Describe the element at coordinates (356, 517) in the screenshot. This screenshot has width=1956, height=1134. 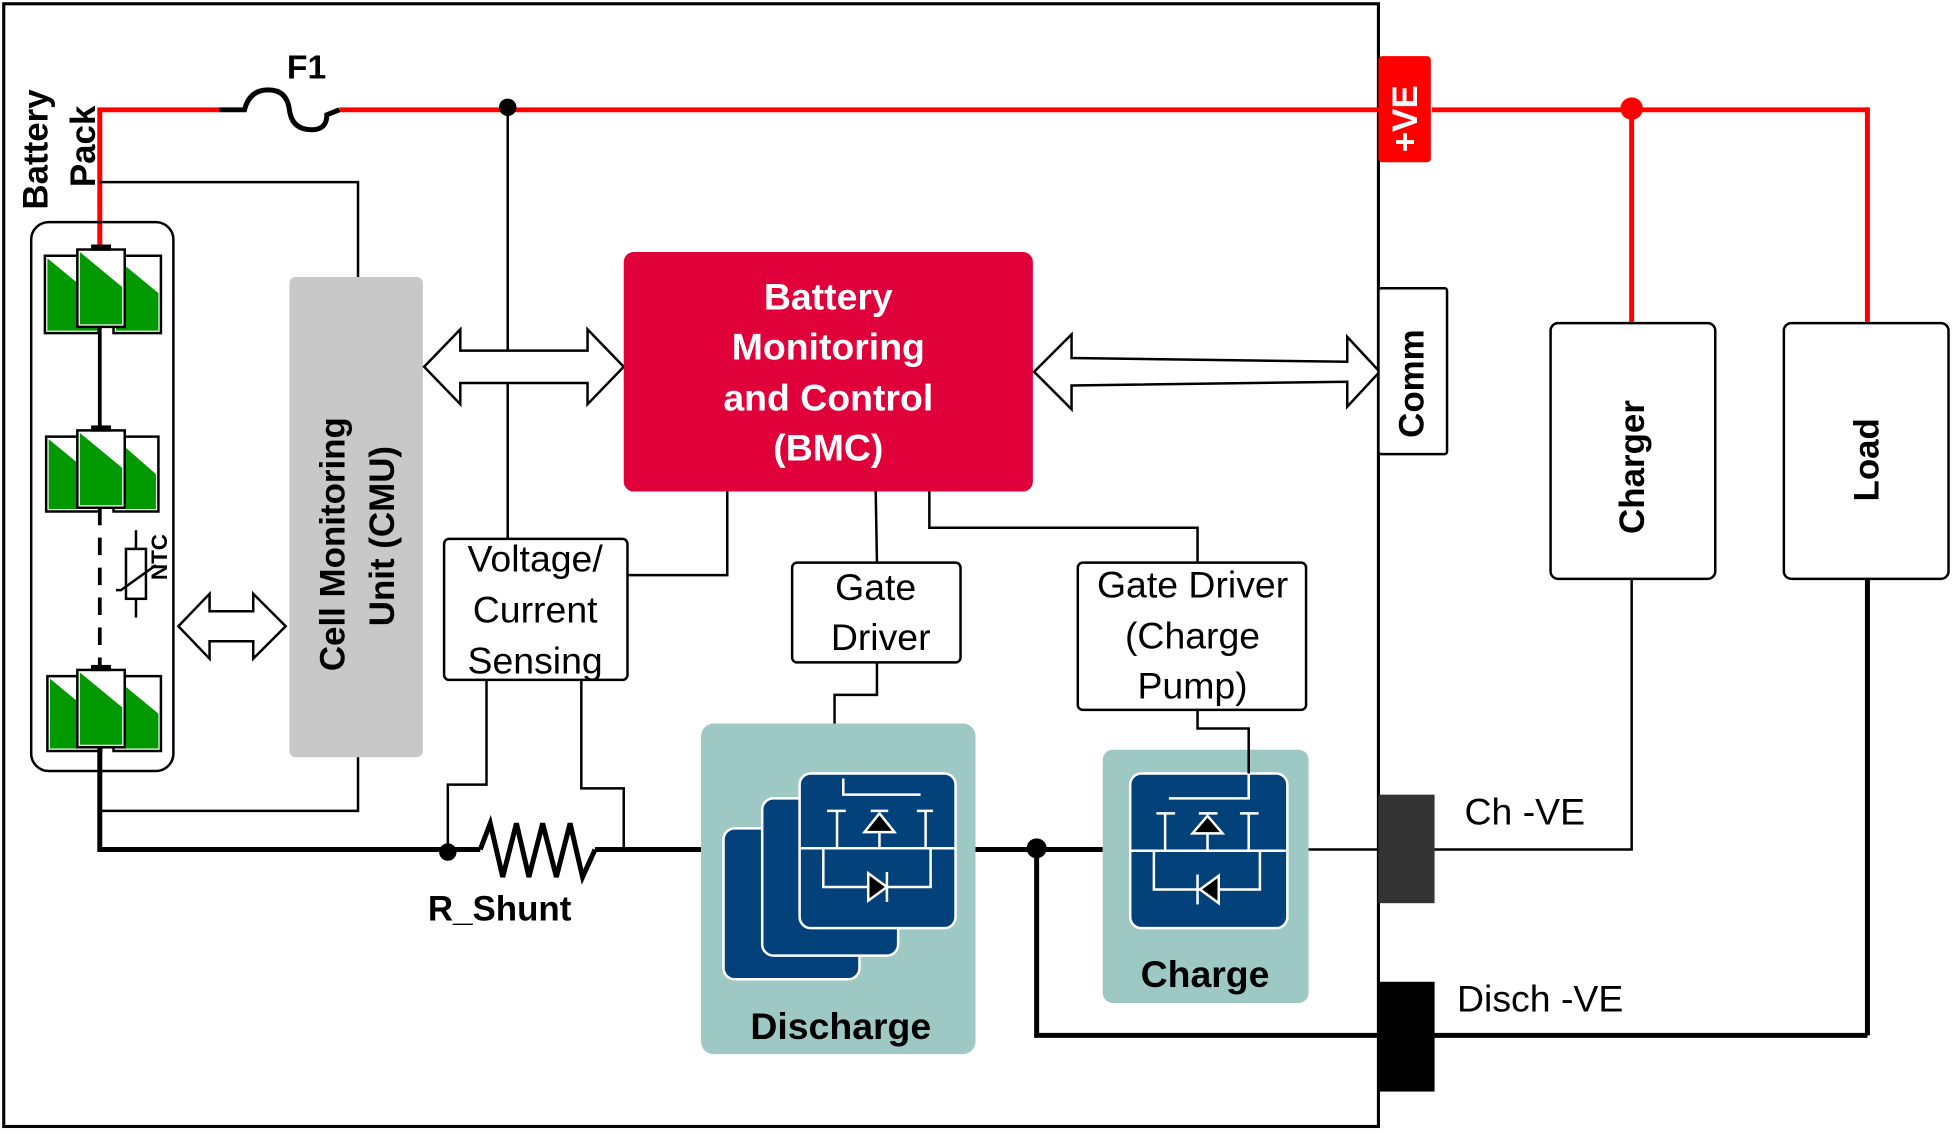
I see `cmu-block` at that location.